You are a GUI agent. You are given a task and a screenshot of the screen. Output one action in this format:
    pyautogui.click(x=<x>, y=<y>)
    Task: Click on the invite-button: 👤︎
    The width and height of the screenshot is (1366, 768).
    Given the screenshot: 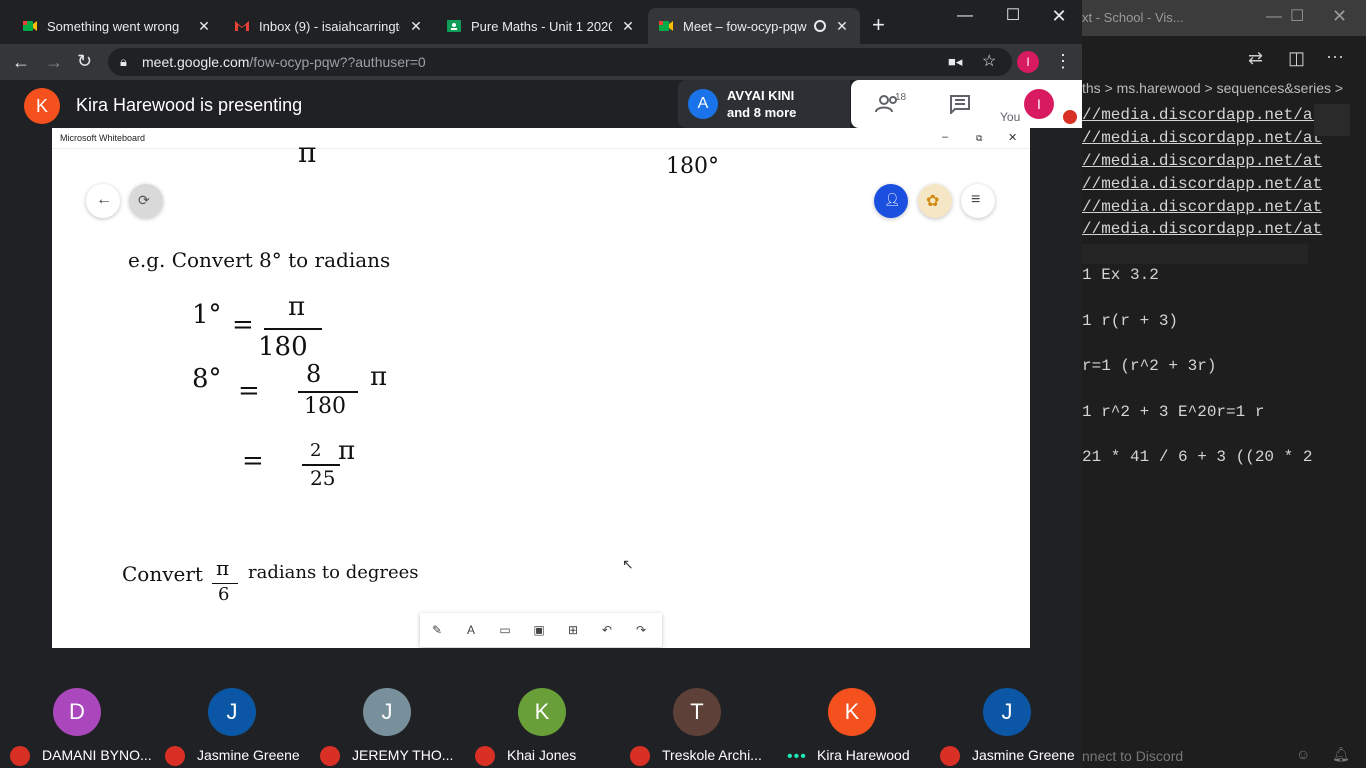 What is the action you would take?
    pyautogui.click(x=891, y=201)
    